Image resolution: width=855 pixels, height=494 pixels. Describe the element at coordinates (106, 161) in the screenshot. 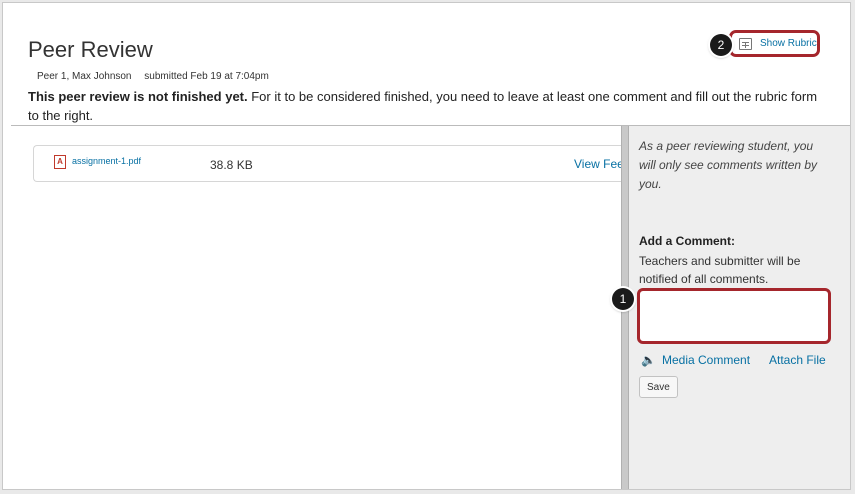

I see `file-name-link: assignment-1.pdf` at that location.